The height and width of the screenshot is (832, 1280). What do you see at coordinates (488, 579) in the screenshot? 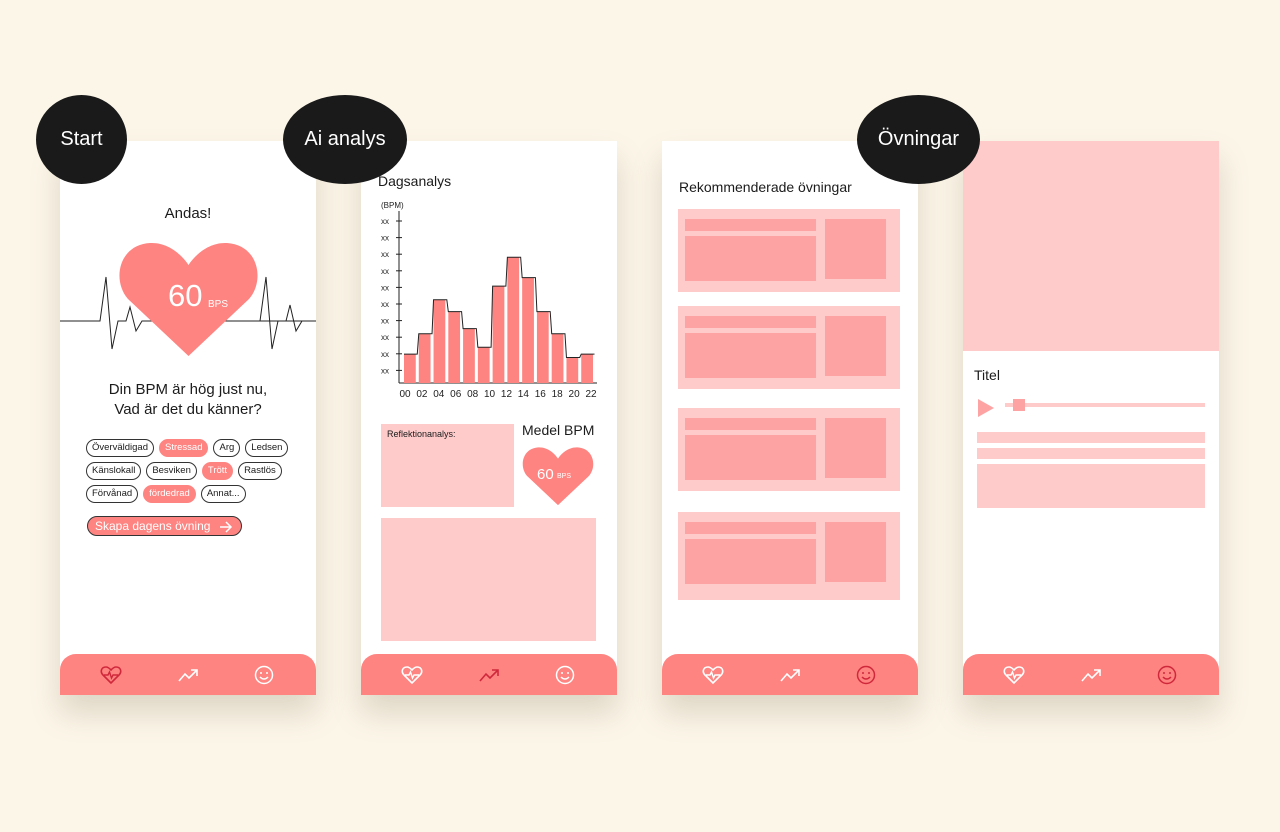
I see `analysis-placeholder` at bounding box center [488, 579].